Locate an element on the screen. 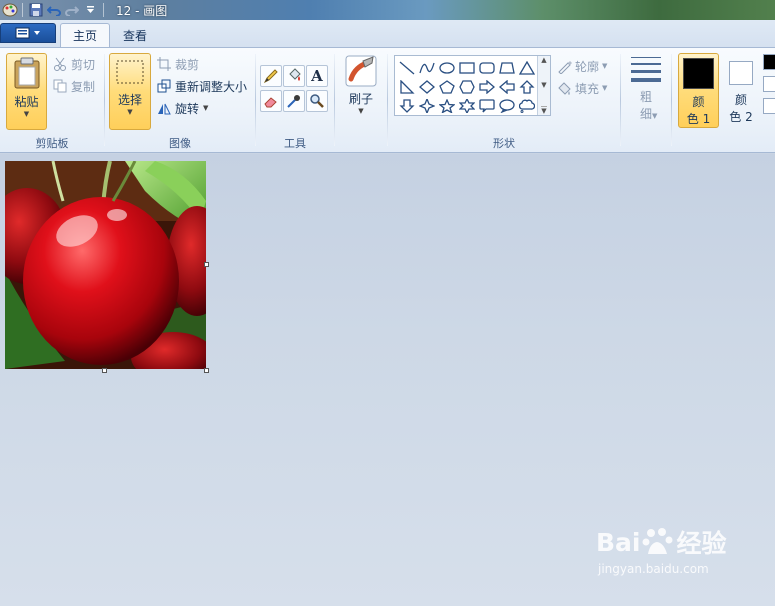  diamond-shape-icon is located at coordinates (427, 86).